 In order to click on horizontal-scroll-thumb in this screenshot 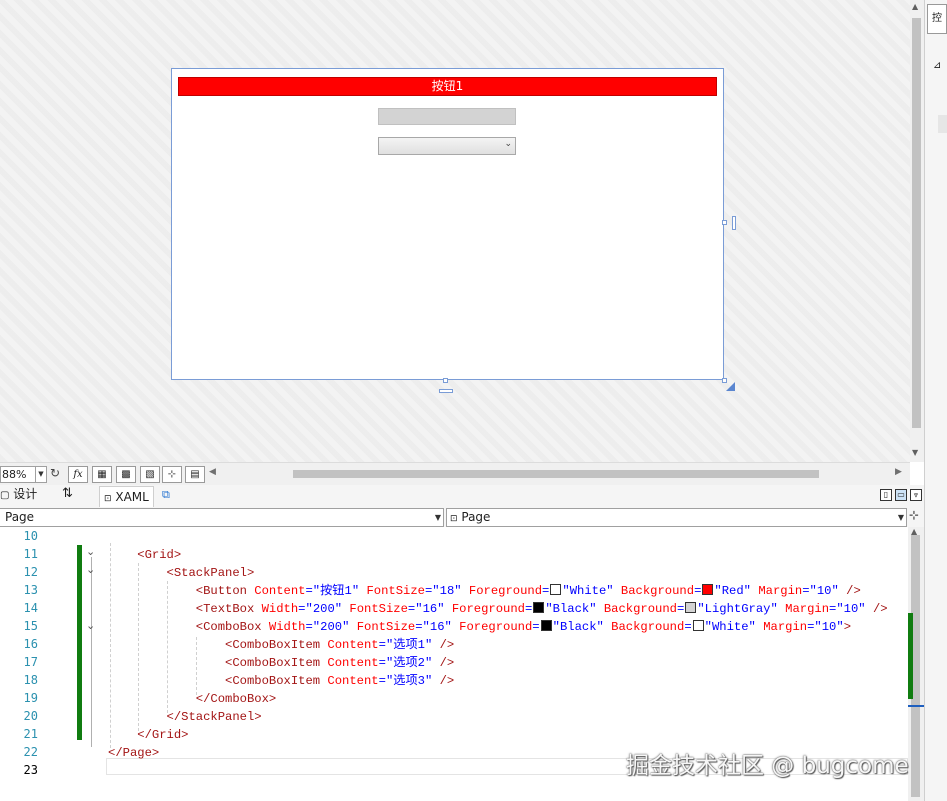, I will do `click(556, 474)`.